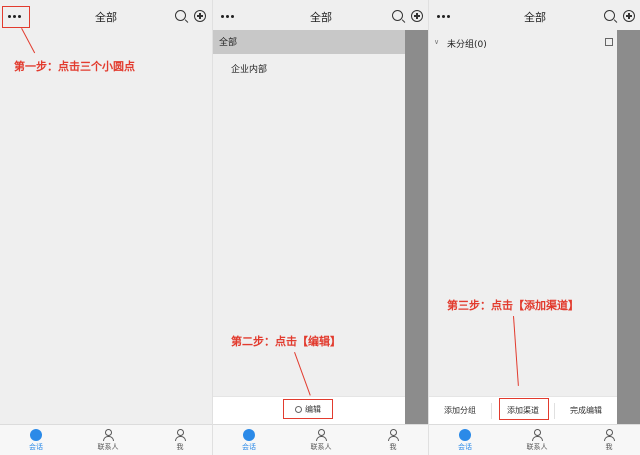 The image size is (640, 455). What do you see at coordinates (609, 42) in the screenshot?
I see `edit-square-icon` at bounding box center [609, 42].